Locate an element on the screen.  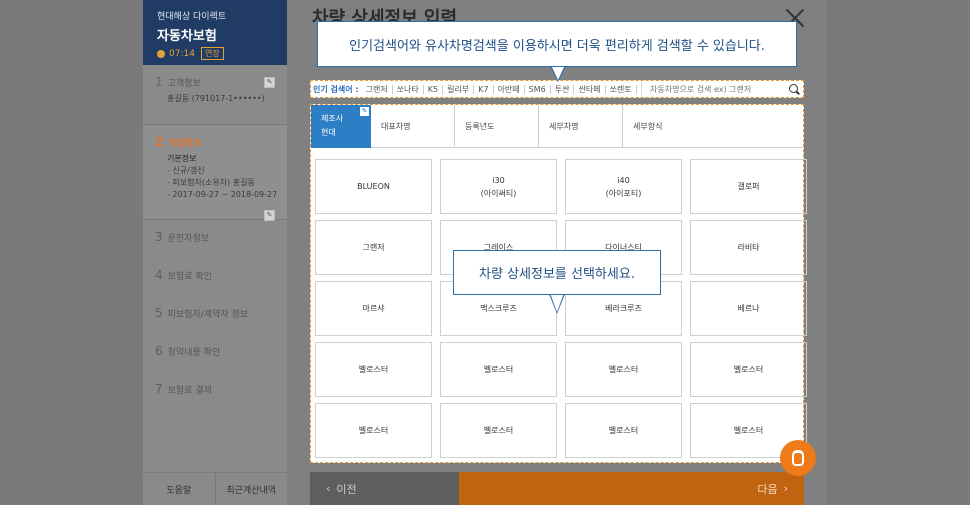
step-label: 운전자정보 is located at coordinates (188, 239).